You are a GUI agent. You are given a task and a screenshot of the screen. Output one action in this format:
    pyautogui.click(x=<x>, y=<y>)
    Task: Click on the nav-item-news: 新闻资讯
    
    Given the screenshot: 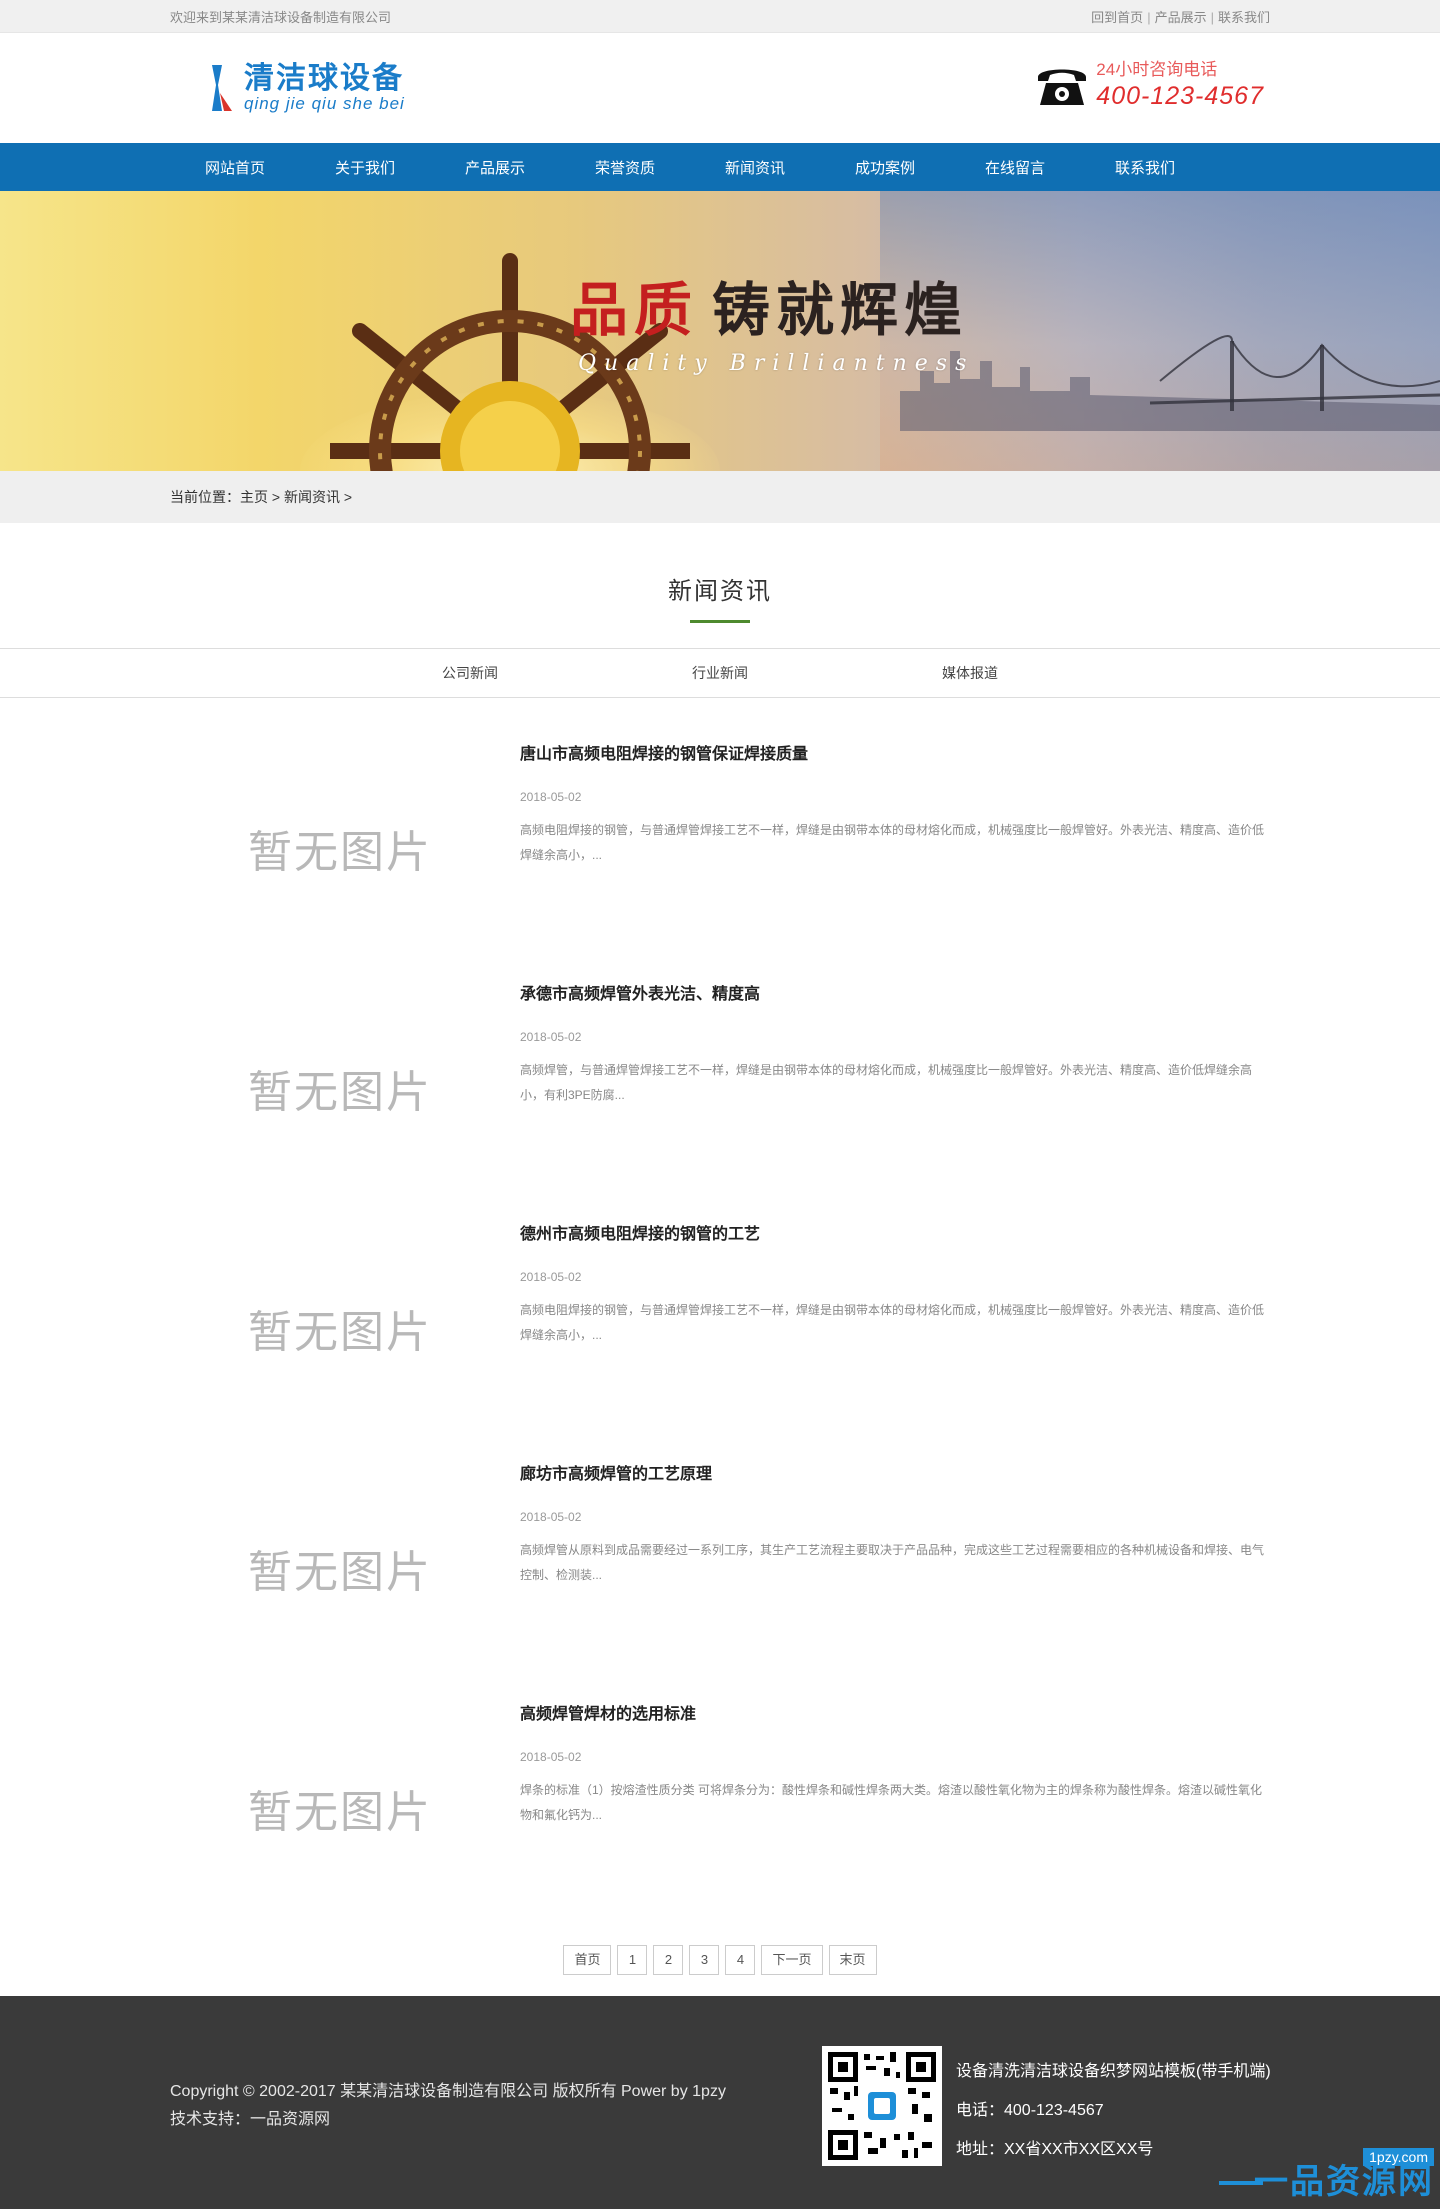 What is the action you would take?
    pyautogui.click(x=755, y=167)
    